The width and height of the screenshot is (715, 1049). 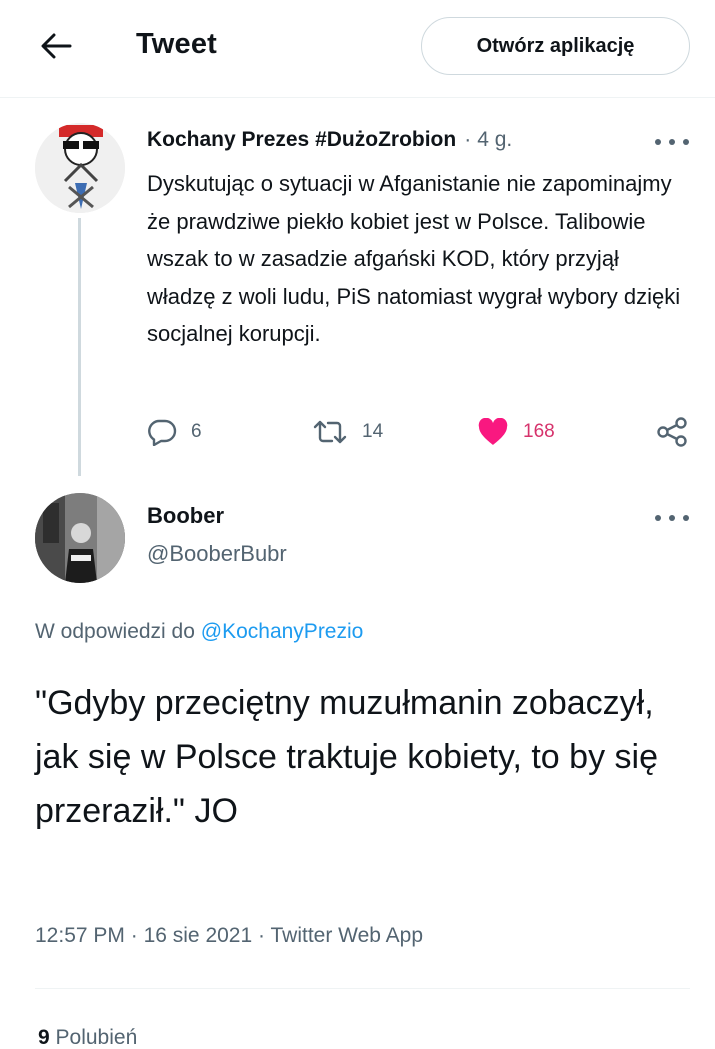 What do you see at coordinates (347, 935) in the screenshot?
I see `tweet-source: Twitter Web App` at bounding box center [347, 935].